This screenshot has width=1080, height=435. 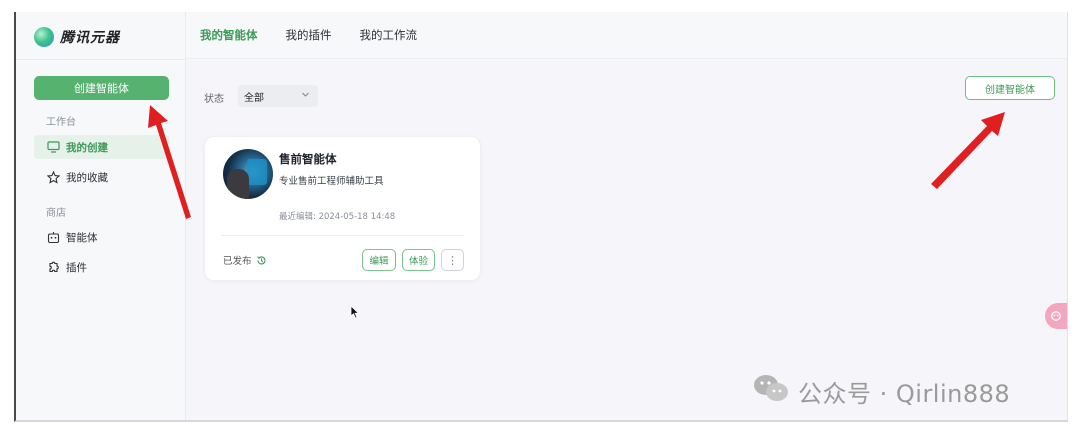 What do you see at coordinates (214, 99) in the screenshot?
I see `status-filter-label: 状态` at bounding box center [214, 99].